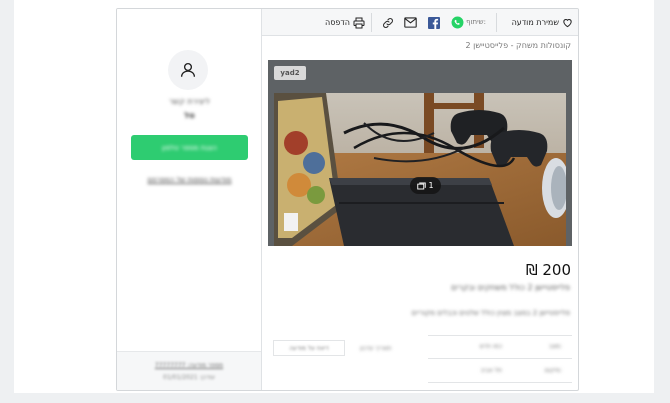 The width and height of the screenshot is (670, 403). I want to click on show-phone-button-label: הצגת מספר טלפון, so click(189, 147).